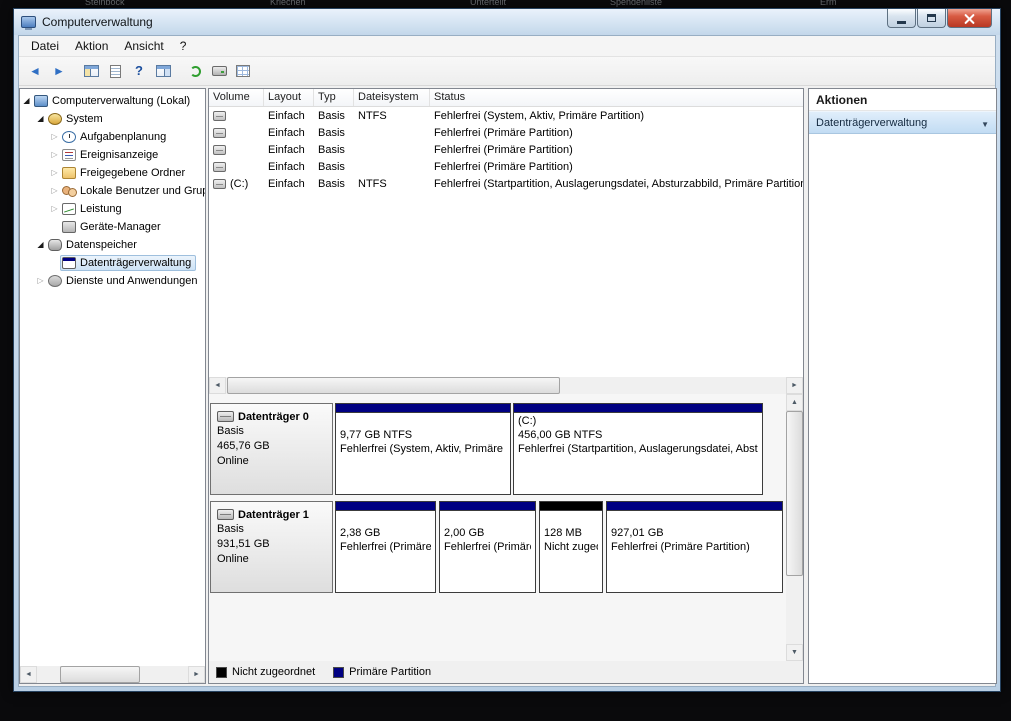 Image resolution: width=1011 pixels, height=721 pixels. What do you see at coordinates (183, 46) in the screenshot?
I see `menu-hilfe: ?` at bounding box center [183, 46].